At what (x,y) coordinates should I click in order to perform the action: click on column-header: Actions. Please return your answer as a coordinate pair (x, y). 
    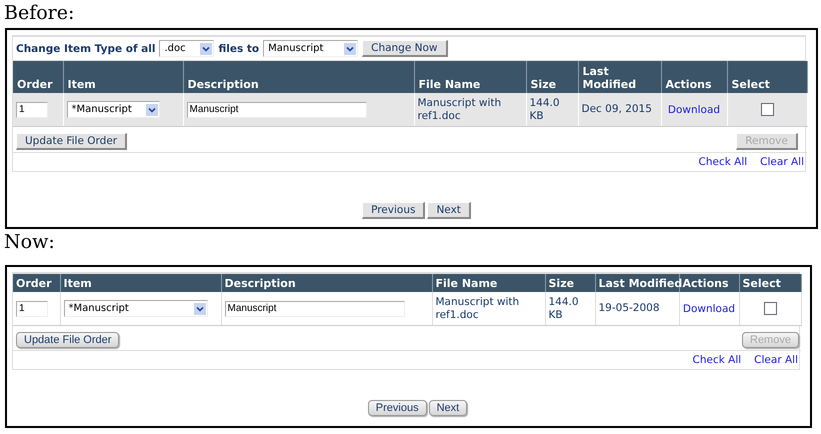
    Looking at the image, I should click on (694, 77).